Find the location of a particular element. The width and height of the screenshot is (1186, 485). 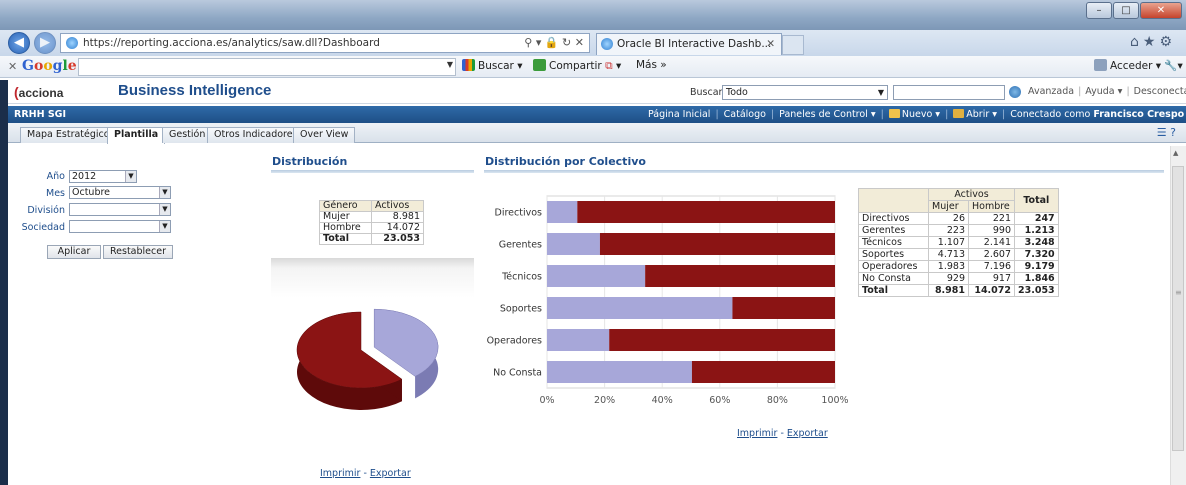

page-options-icons: ☰ ? is located at coordinates (1166, 132).